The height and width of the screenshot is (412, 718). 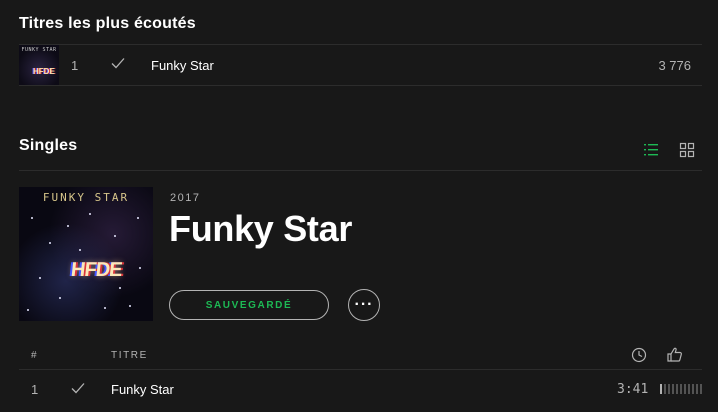 What do you see at coordinates (651, 150) in the screenshot?
I see `list-view-icon` at bounding box center [651, 150].